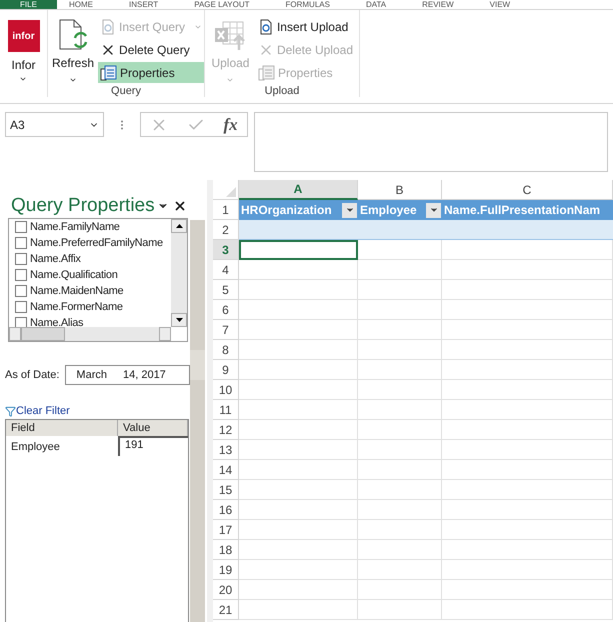 This screenshot has height=622, width=613. Describe the element at coordinates (226, 270) in the screenshot. I see `row-number: 4` at that location.